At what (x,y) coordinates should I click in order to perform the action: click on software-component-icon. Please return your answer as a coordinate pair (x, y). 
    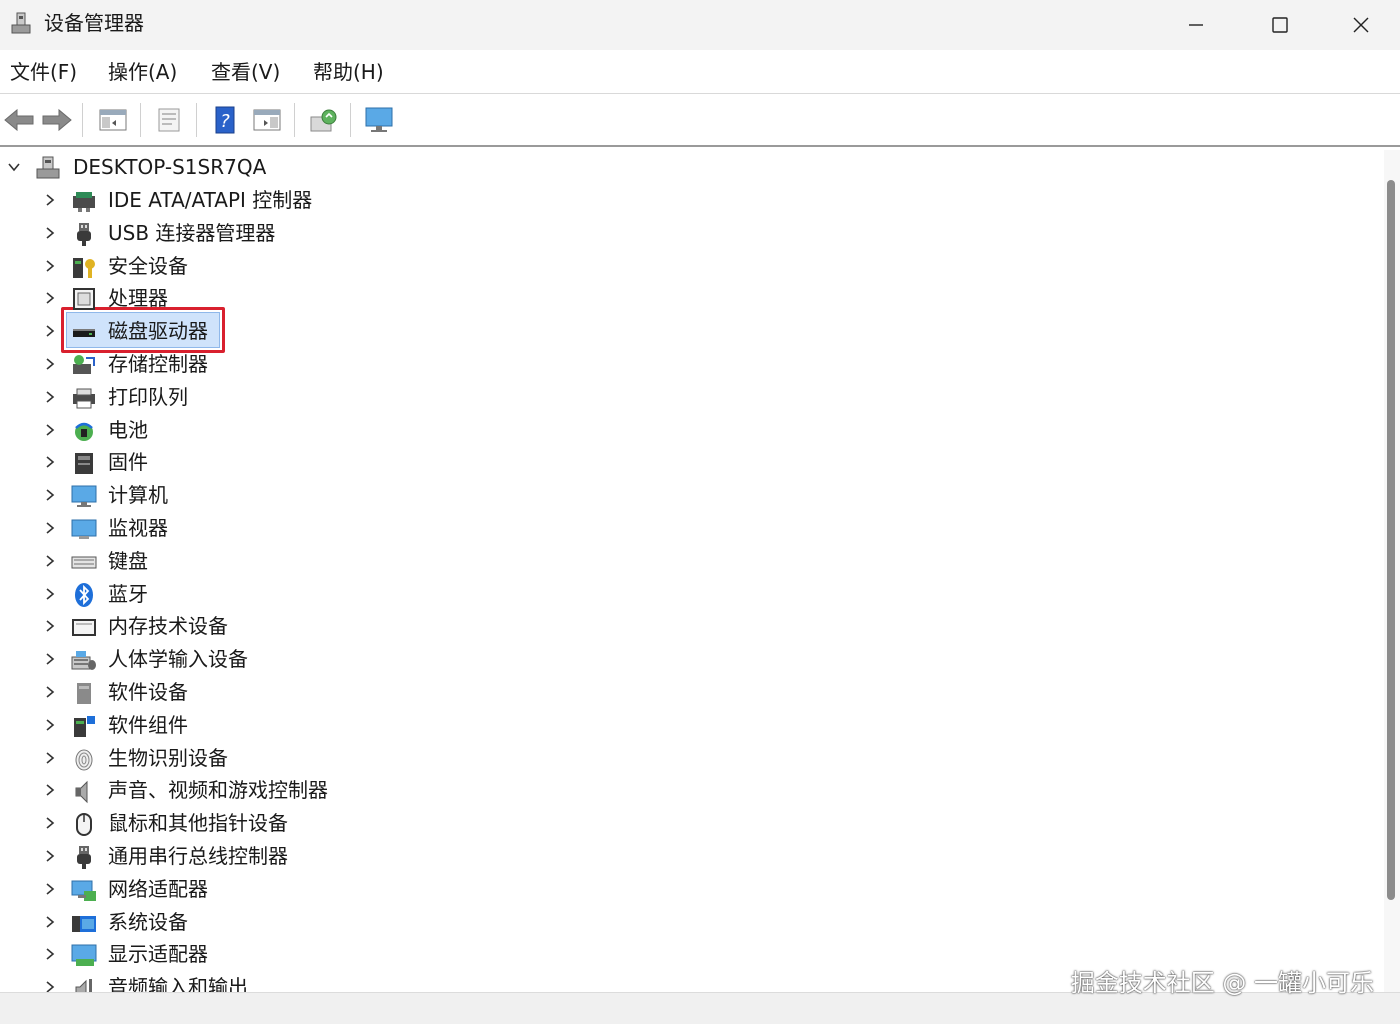
    Looking at the image, I should click on (84, 726).